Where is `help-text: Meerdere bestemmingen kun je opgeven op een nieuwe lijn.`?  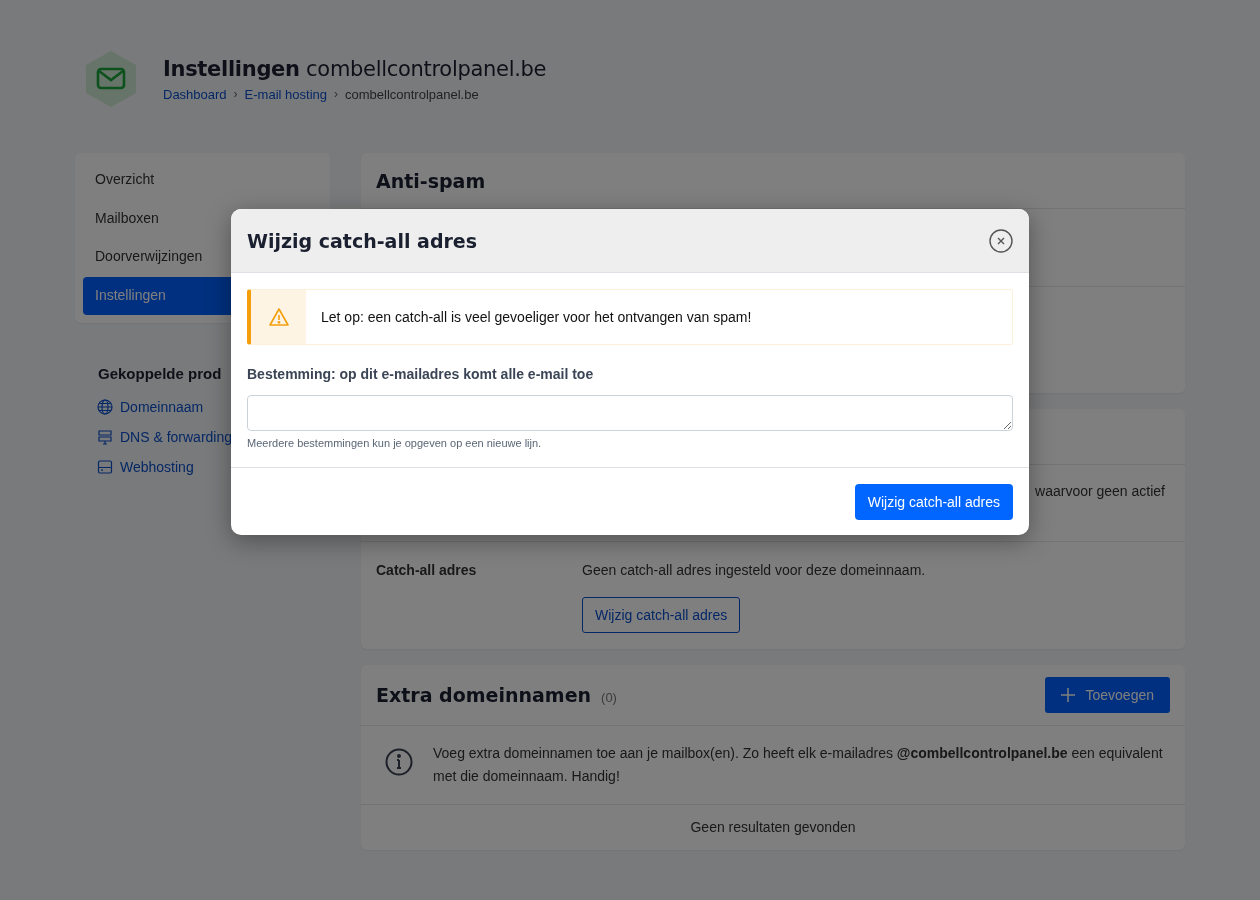 help-text: Meerdere bestemmingen kun je opgeven op een nieuwe lijn. is located at coordinates (395, 443).